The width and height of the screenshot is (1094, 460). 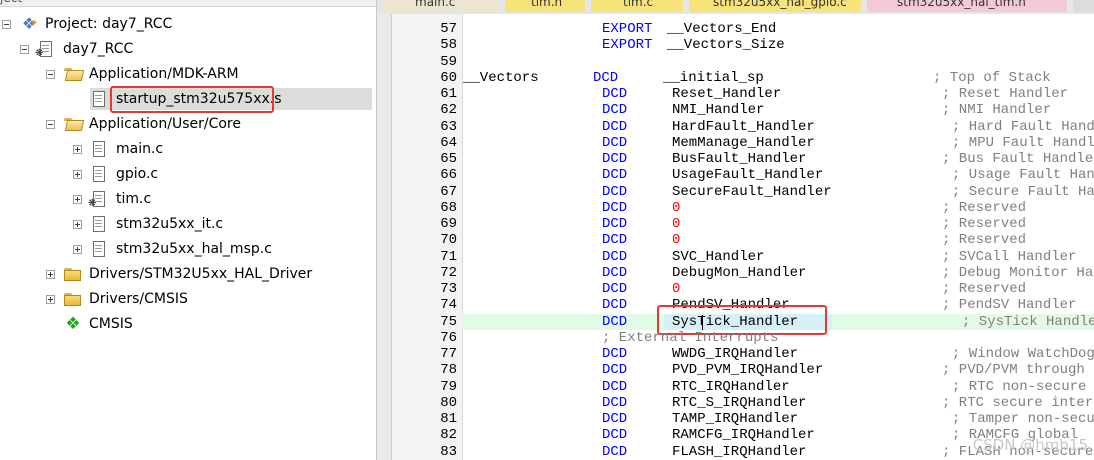 What do you see at coordinates (735, 289) in the screenshot?
I see `code-line: 73 DCD 0 ; Reserved` at bounding box center [735, 289].